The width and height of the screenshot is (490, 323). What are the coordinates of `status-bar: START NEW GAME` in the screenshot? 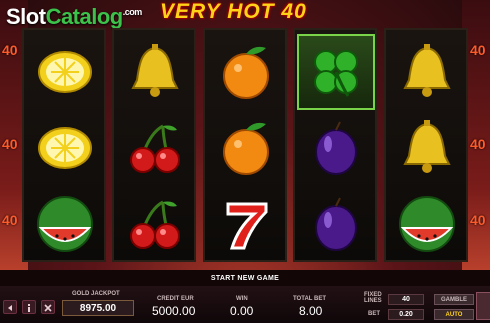 It's located at (245, 278).